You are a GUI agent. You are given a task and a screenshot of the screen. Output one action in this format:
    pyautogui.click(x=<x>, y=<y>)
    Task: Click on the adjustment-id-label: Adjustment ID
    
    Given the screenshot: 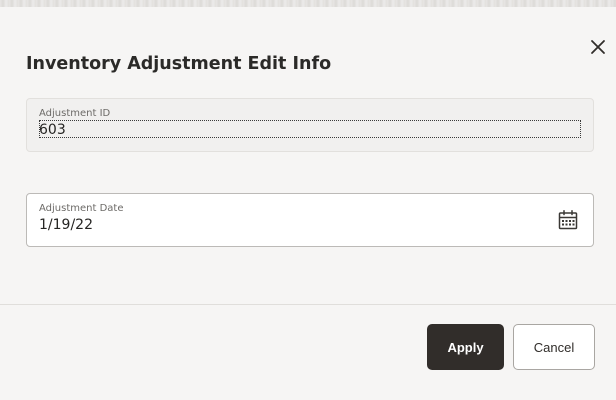 What is the action you would take?
    pyautogui.click(x=75, y=113)
    